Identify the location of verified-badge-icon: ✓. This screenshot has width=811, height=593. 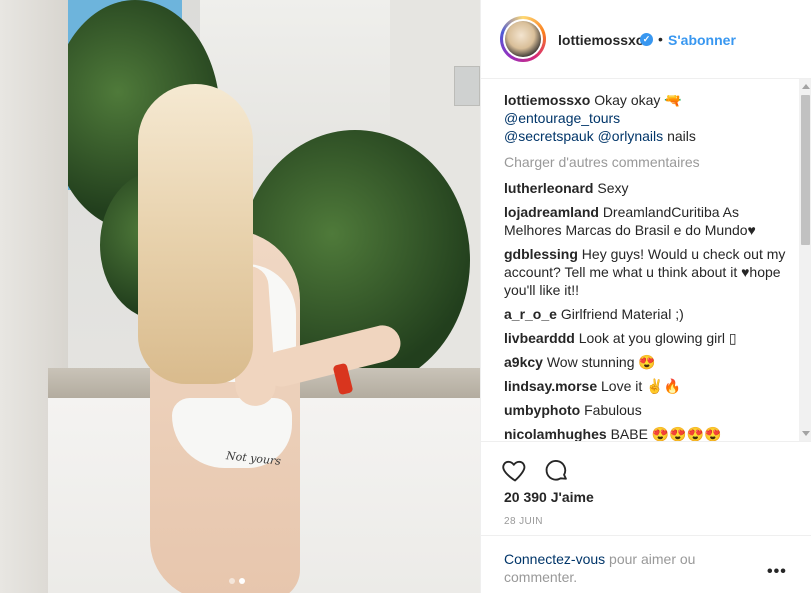
(646, 39).